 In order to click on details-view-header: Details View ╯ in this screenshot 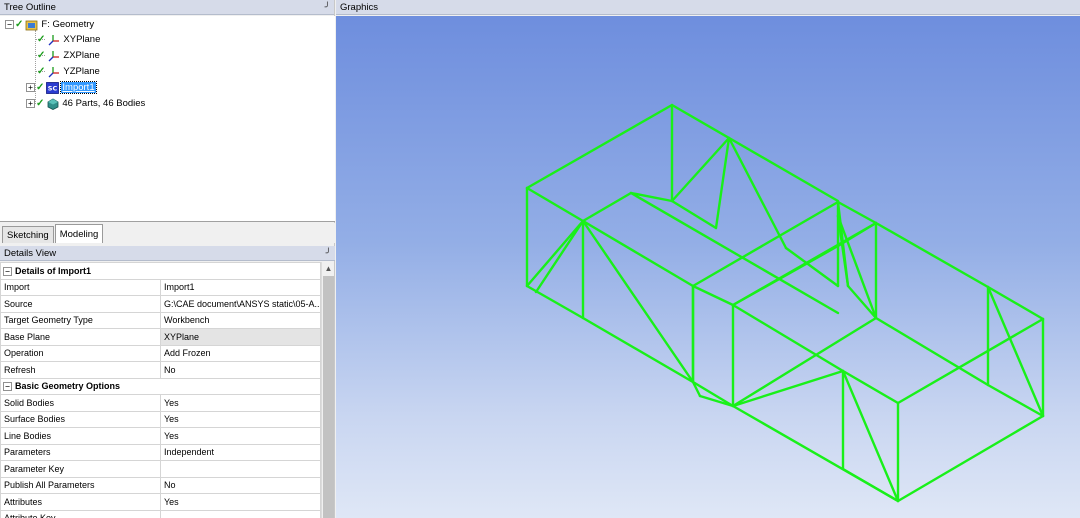, I will do `click(167, 253)`.